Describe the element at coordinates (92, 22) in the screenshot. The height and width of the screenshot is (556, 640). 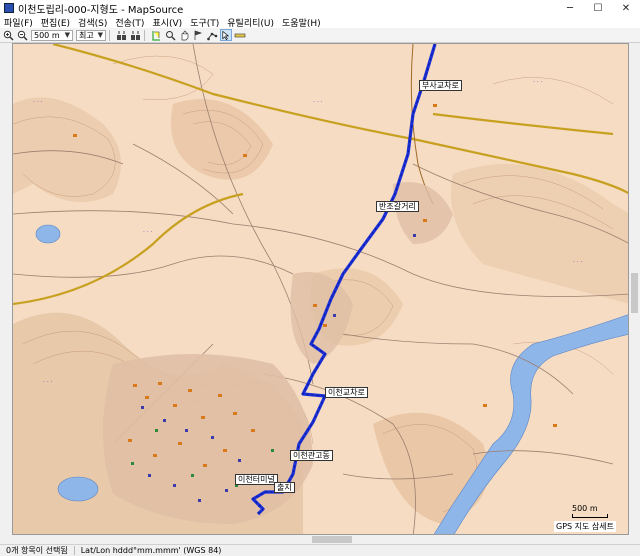
I see `menu-search: 검색(S)` at that location.